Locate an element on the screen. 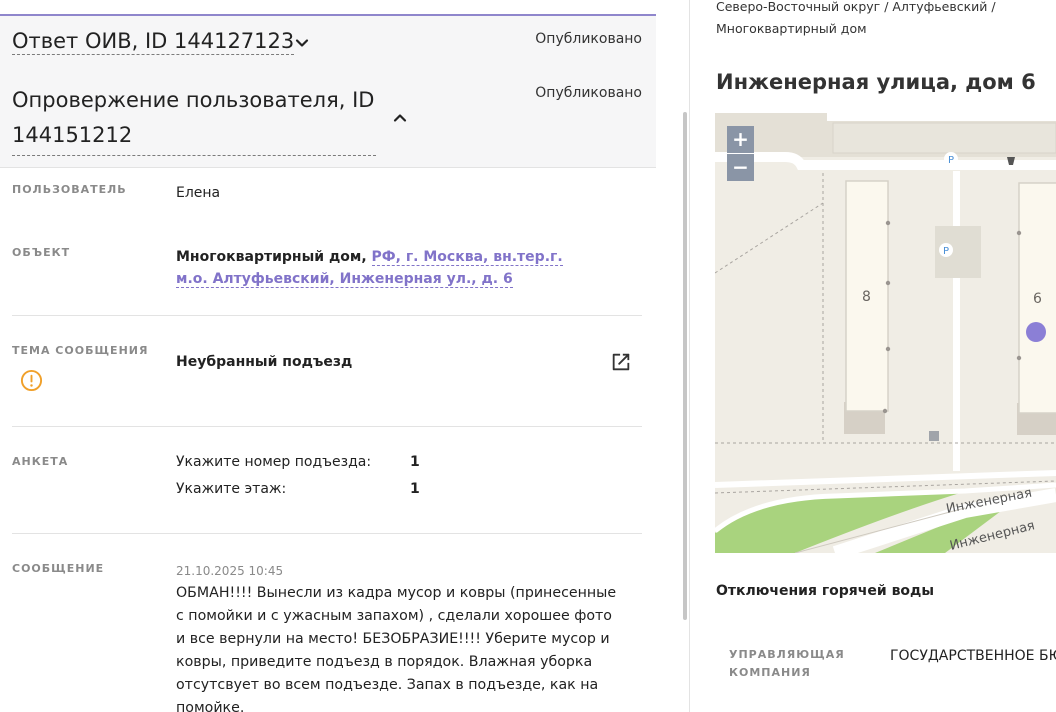 The image size is (1056, 712). chevron-down-icon is located at coordinates (302, 43).